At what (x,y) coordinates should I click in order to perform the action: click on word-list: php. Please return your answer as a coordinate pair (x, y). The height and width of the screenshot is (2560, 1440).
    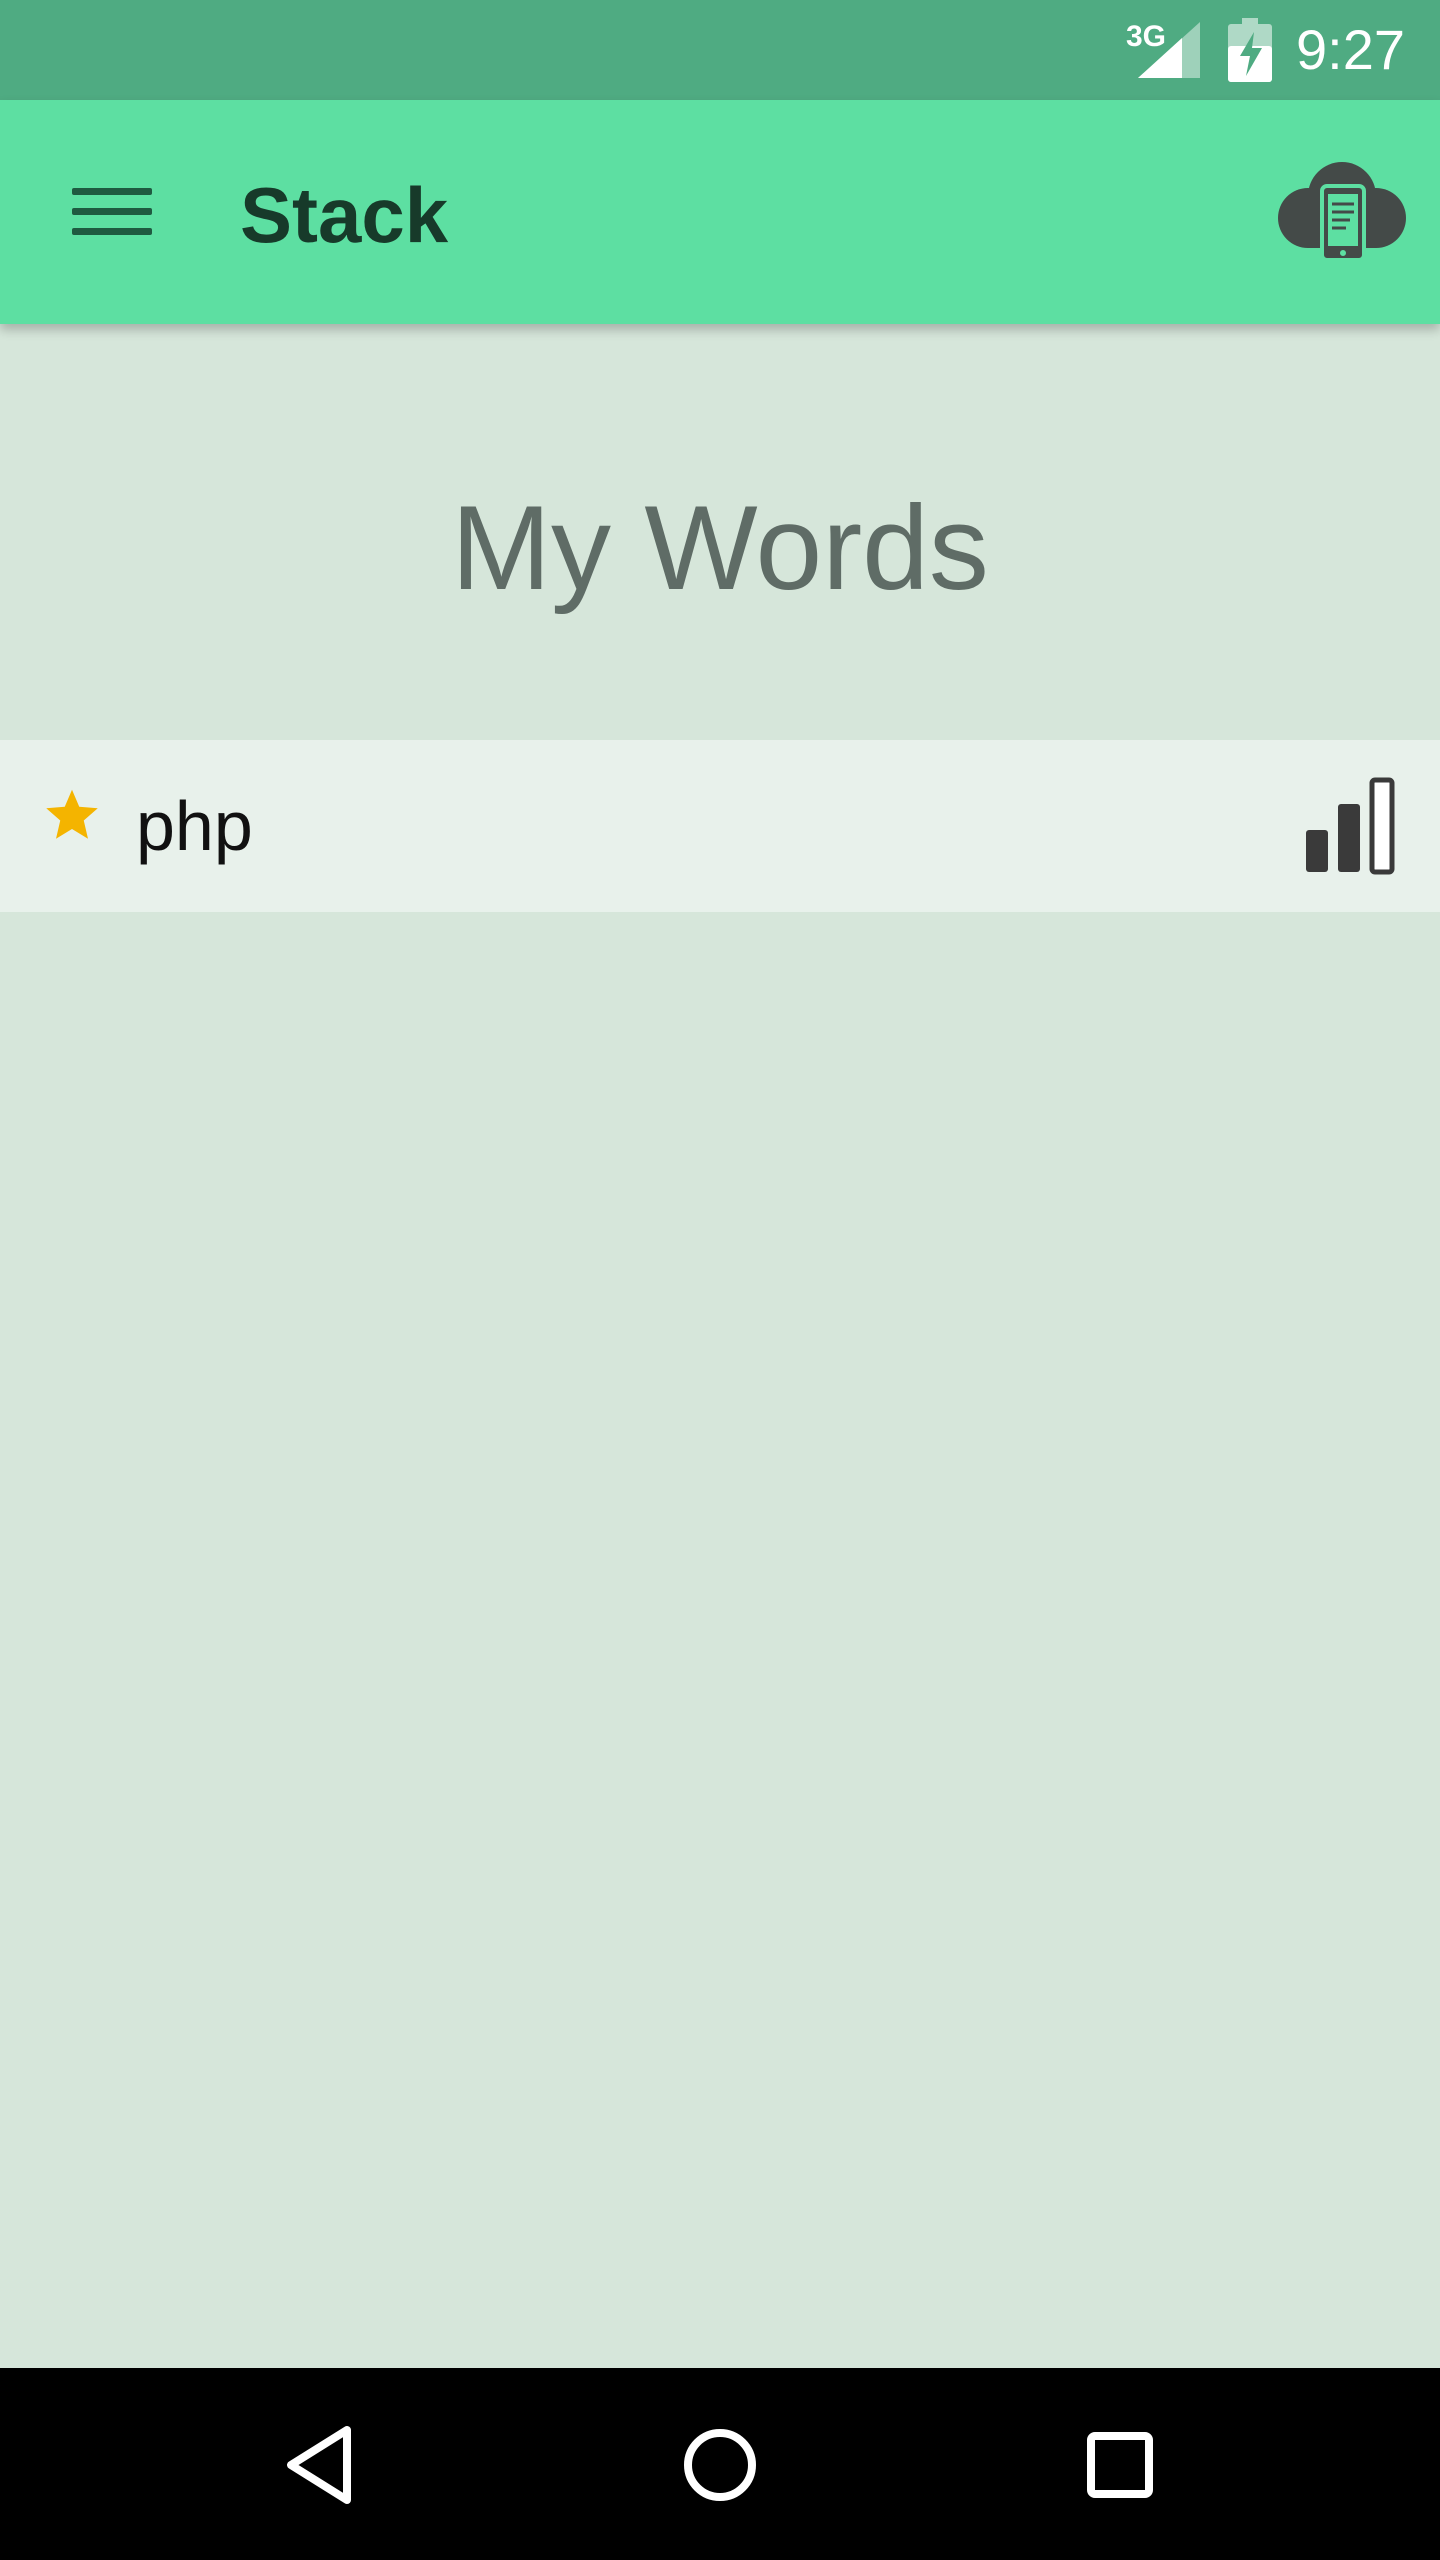
    Looking at the image, I should click on (720, 826).